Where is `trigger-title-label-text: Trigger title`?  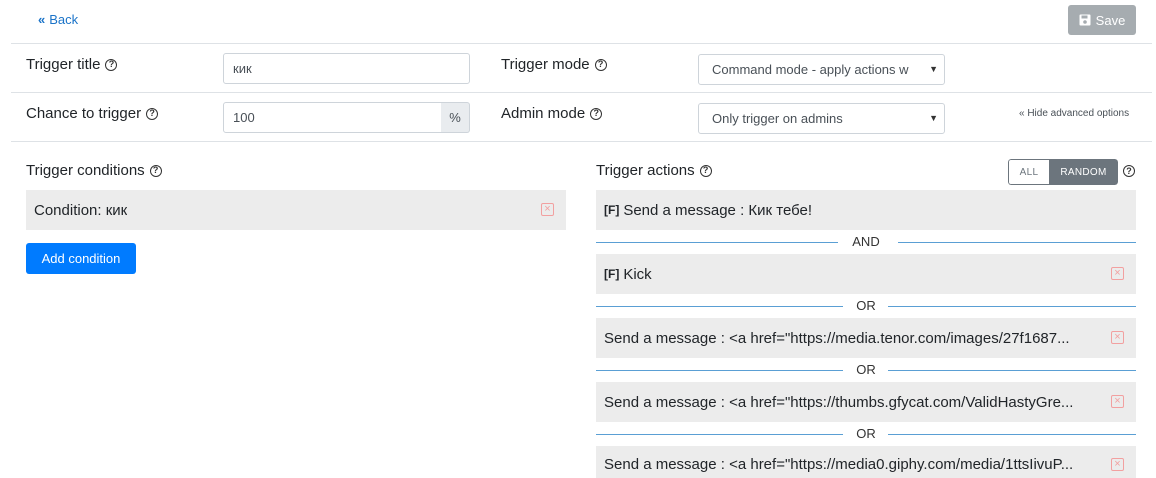 trigger-title-label-text: Trigger title is located at coordinates (63, 64).